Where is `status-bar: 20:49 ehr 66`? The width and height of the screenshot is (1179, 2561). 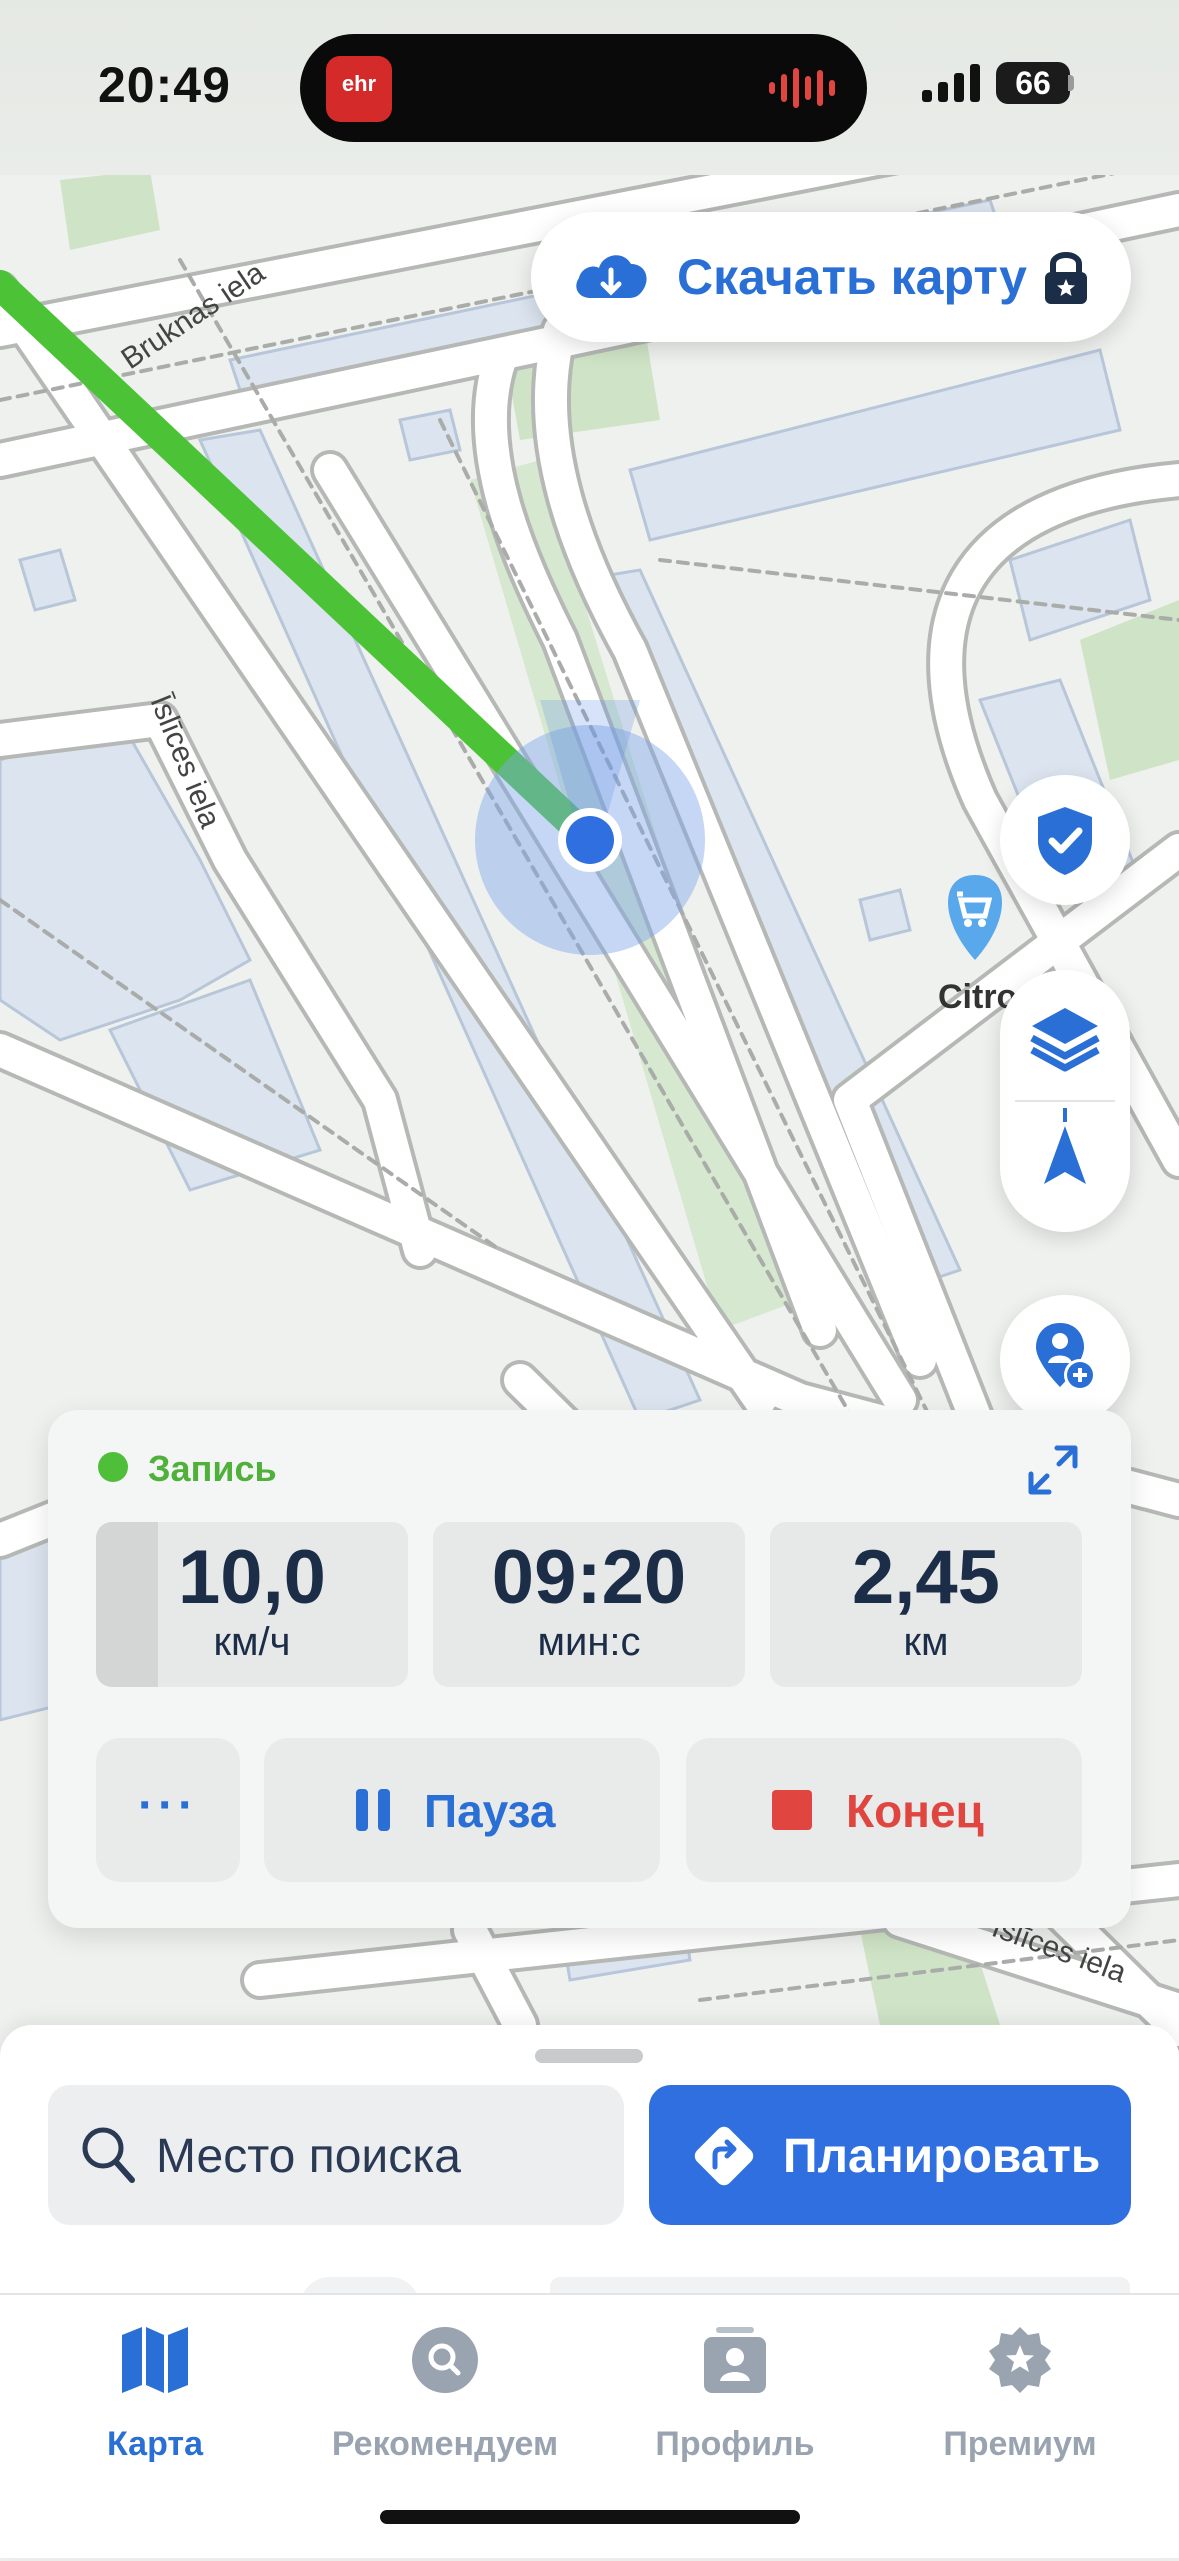 status-bar: 20:49 ehr 66 is located at coordinates (589, 87).